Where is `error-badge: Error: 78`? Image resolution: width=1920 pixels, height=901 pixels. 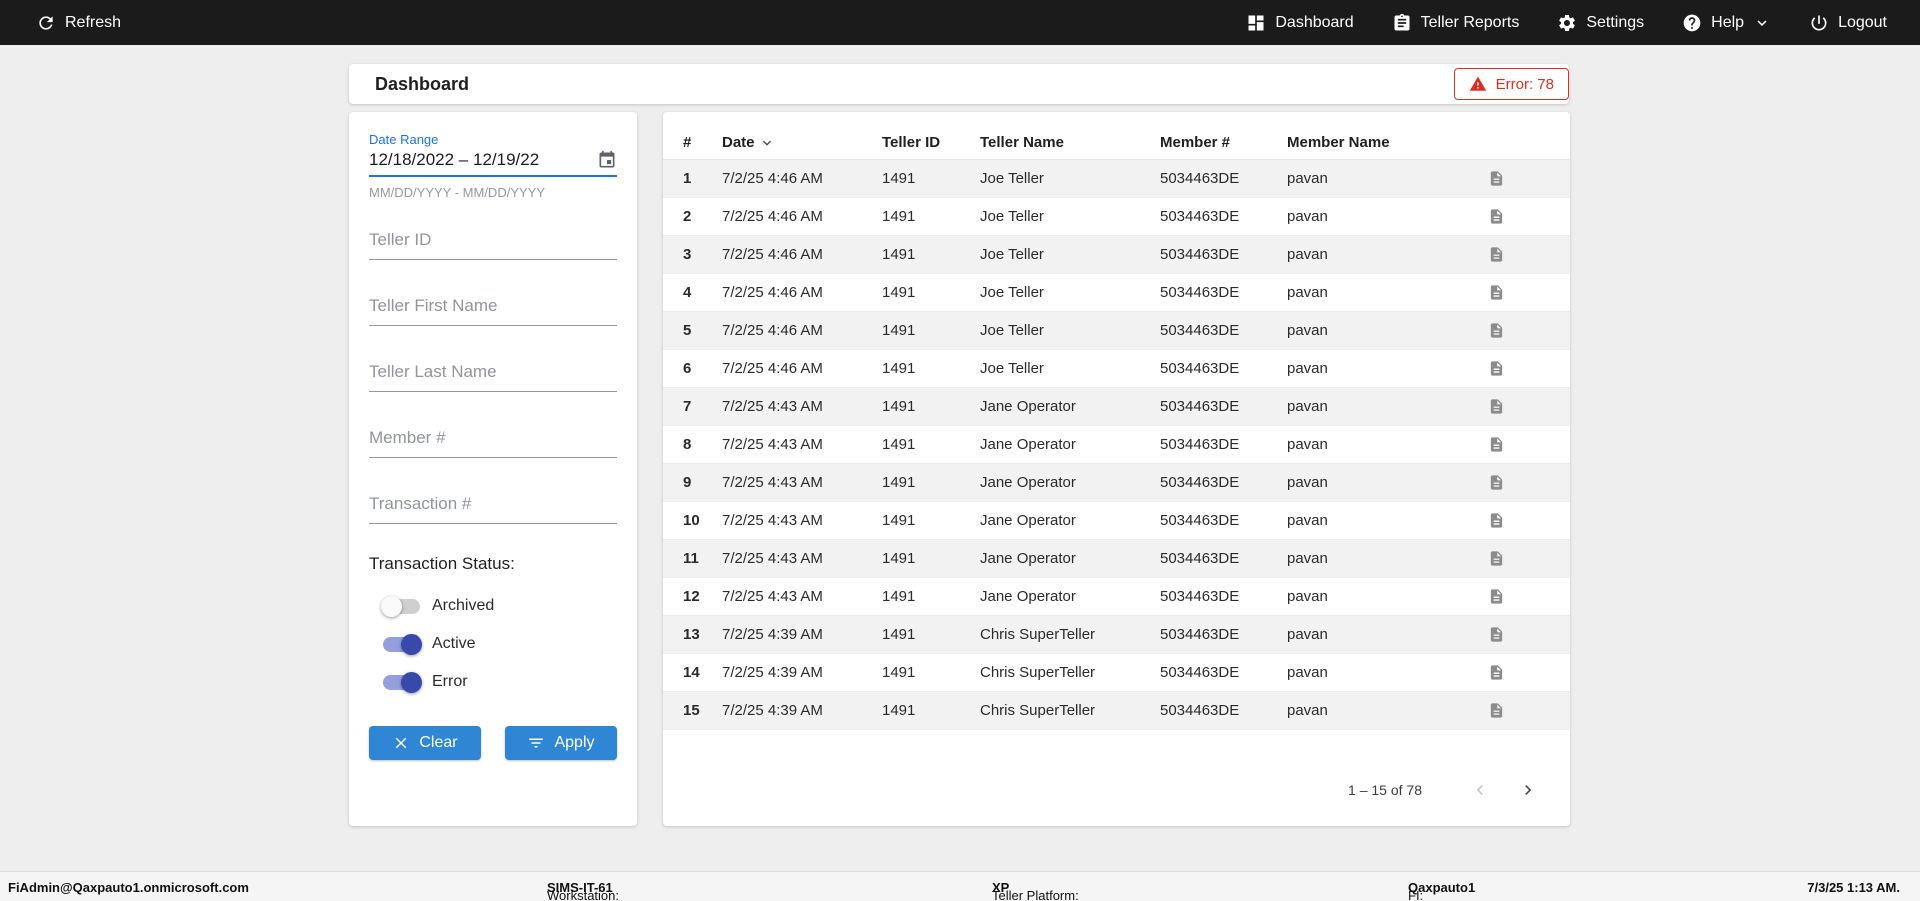
error-badge: Error: 78 is located at coordinates (1511, 84).